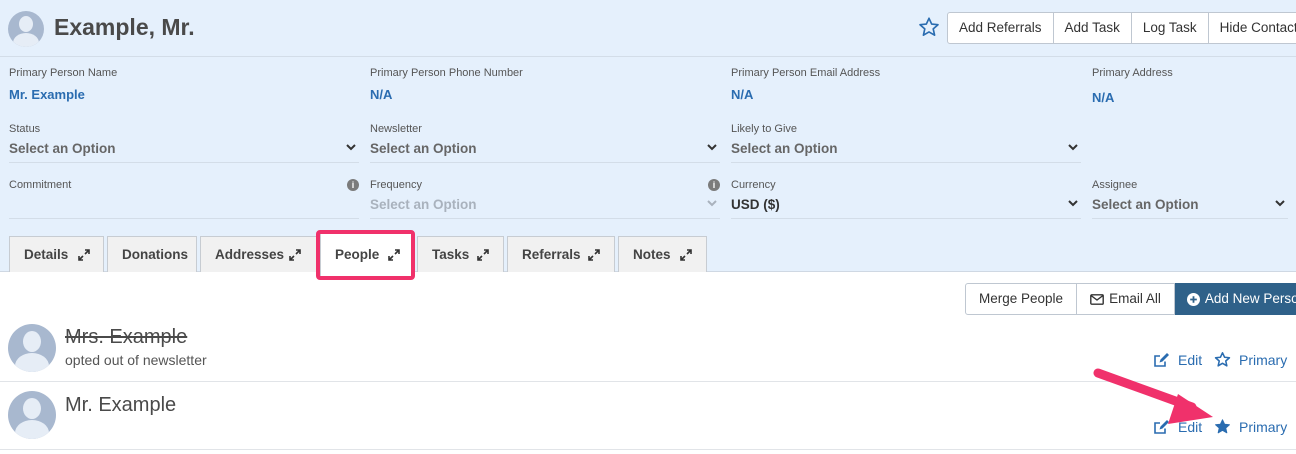  I want to click on select-label: Assignee, so click(1115, 185).